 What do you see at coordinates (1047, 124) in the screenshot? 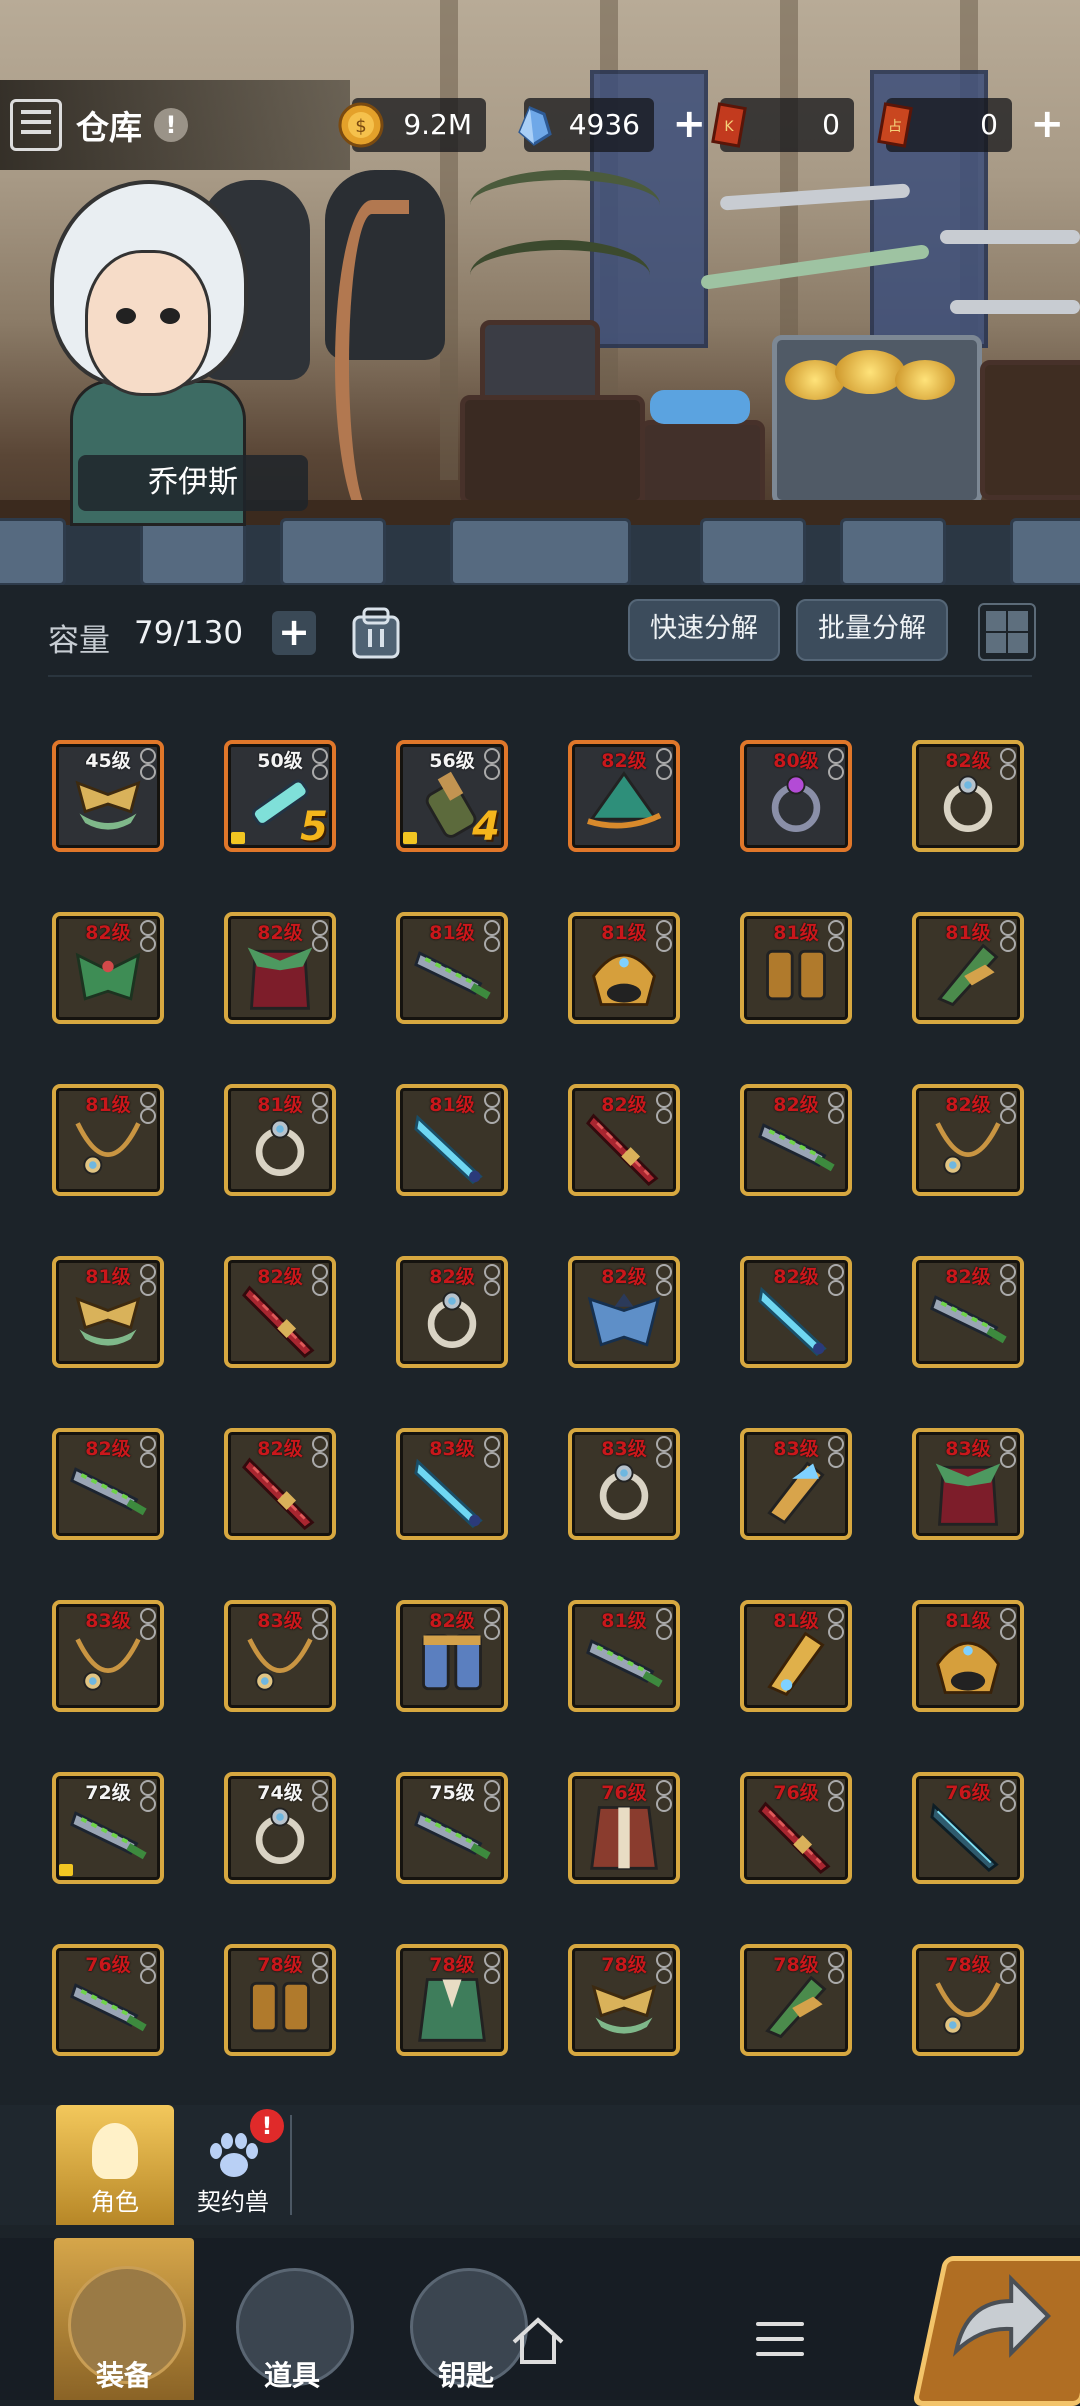
I see `add-scroll-ticket-button: +` at bounding box center [1047, 124].